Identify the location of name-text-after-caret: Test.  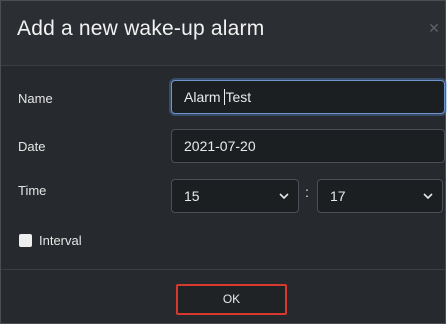
(238, 97).